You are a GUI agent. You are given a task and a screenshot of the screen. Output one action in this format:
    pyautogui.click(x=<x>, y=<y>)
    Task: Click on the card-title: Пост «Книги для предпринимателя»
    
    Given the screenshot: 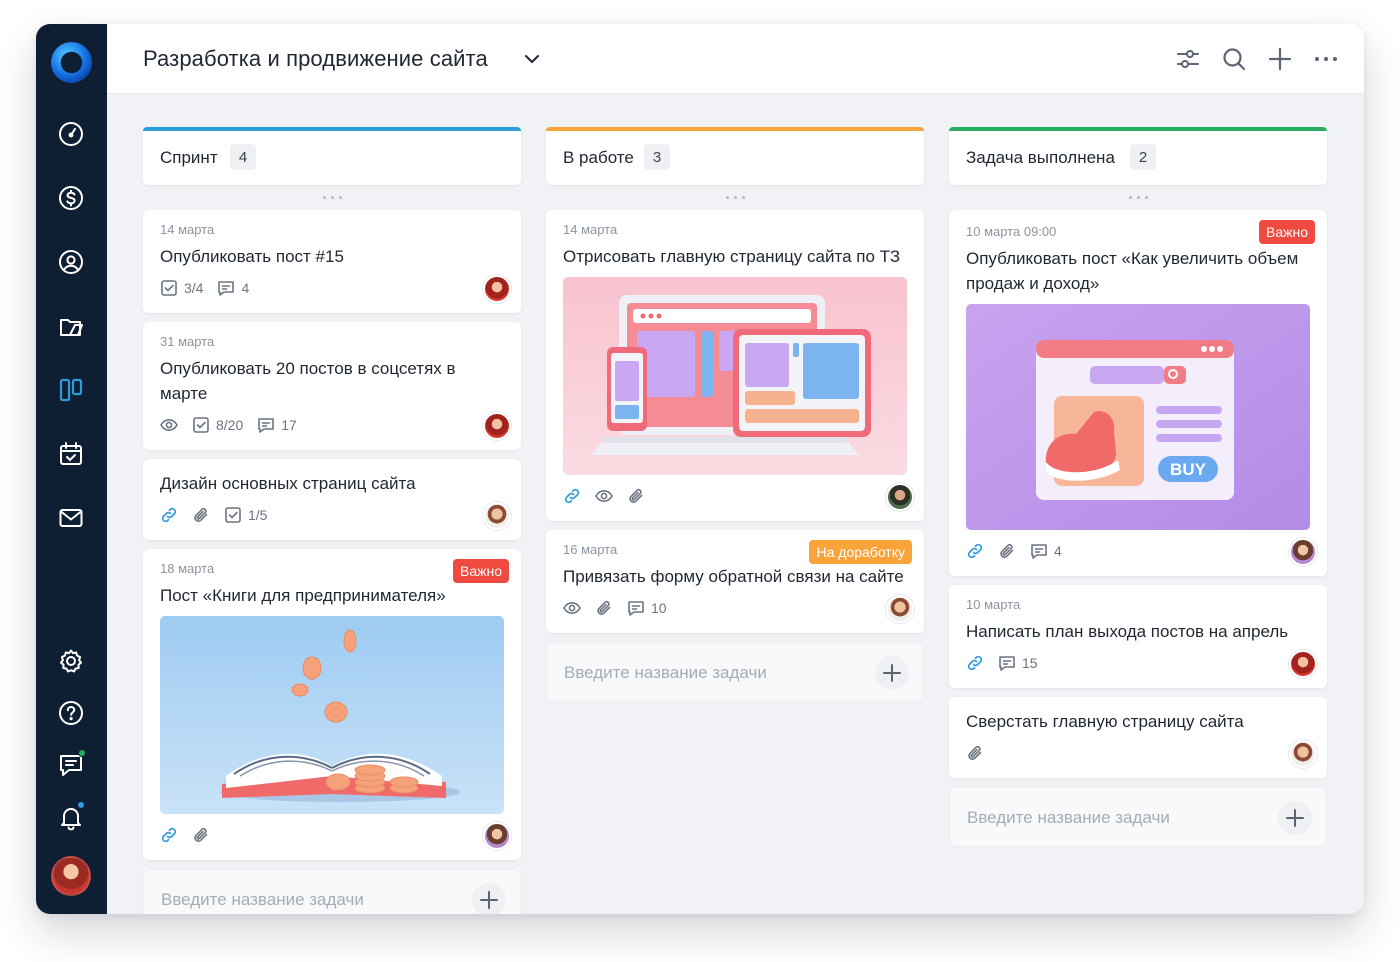 What is the action you would take?
    pyautogui.click(x=303, y=595)
    